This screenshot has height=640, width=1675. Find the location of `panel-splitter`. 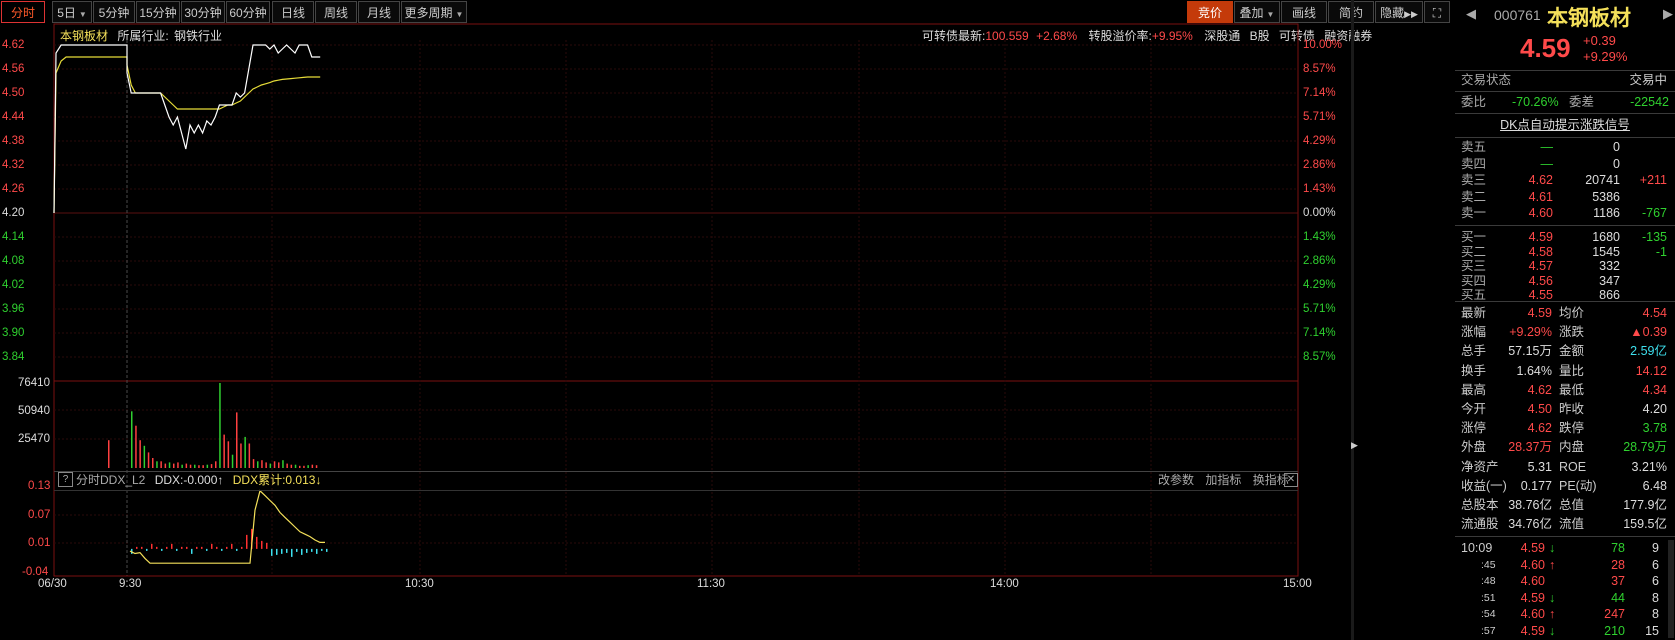

panel-splitter is located at coordinates (1352, 320).